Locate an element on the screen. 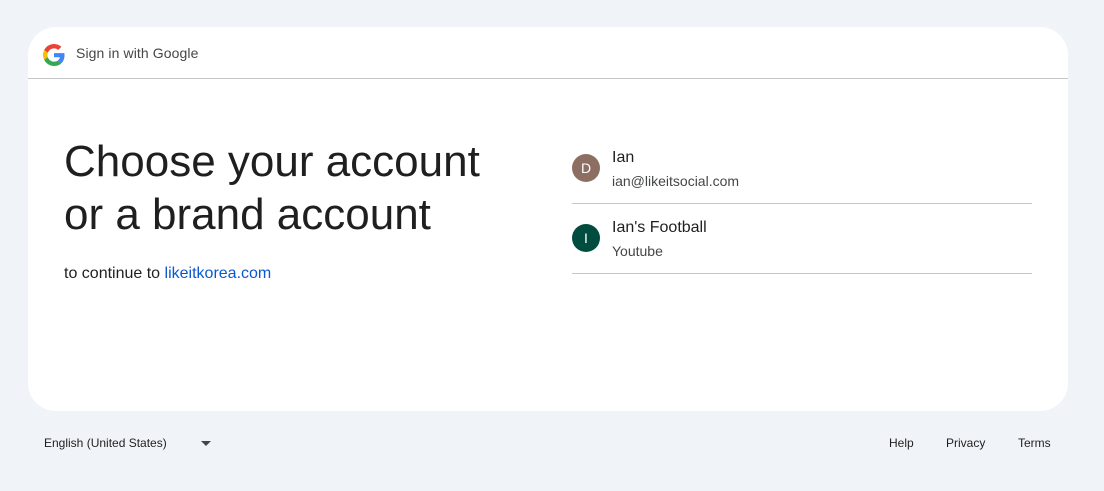 This screenshot has height=491, width=1104. continue-prefix: to continue to is located at coordinates (112, 273).